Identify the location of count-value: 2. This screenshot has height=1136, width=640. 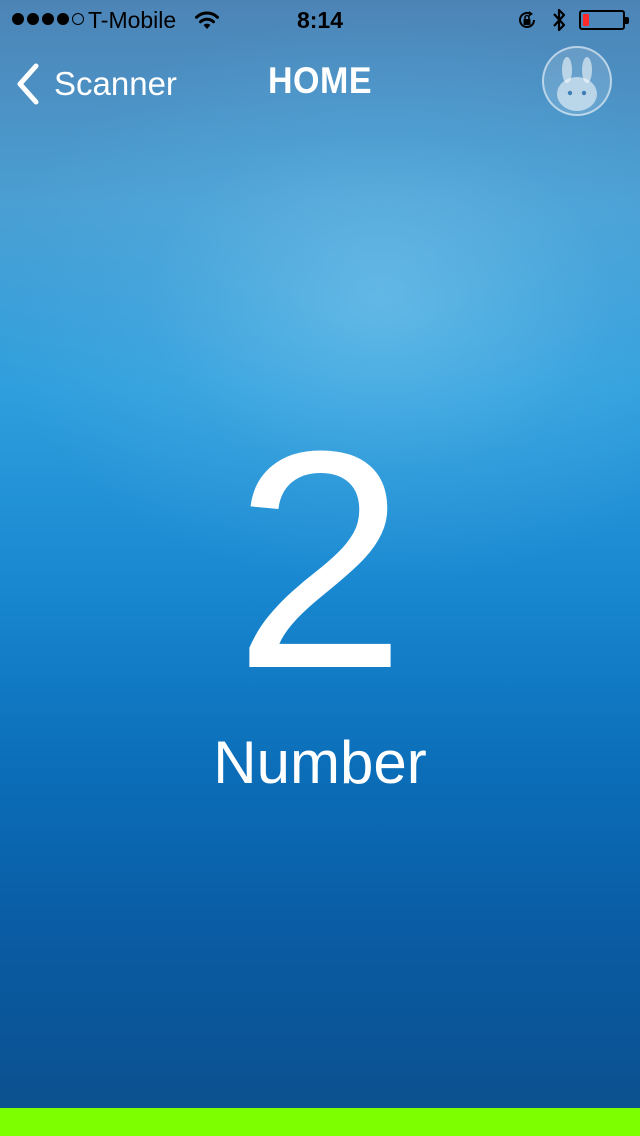
(320, 559).